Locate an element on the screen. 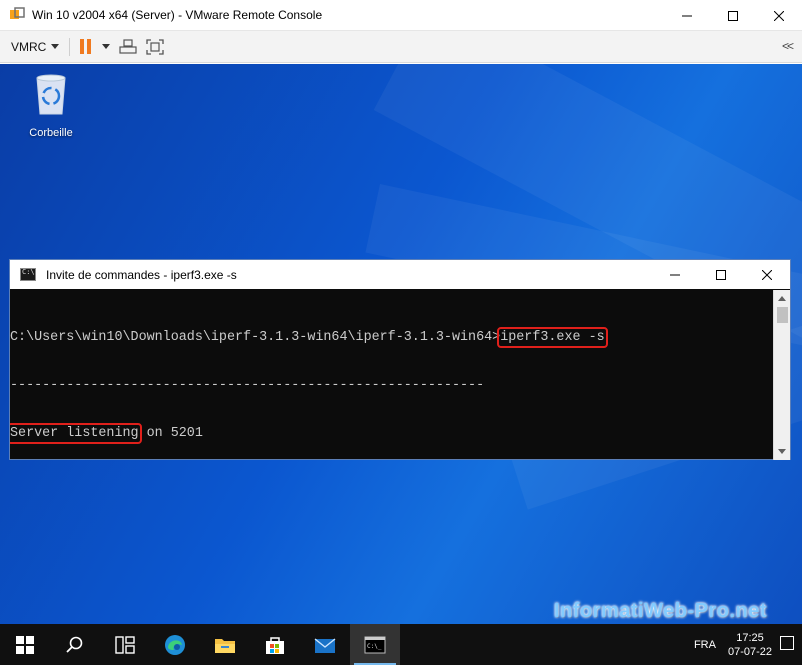  close-button is located at coordinates (779, 15).